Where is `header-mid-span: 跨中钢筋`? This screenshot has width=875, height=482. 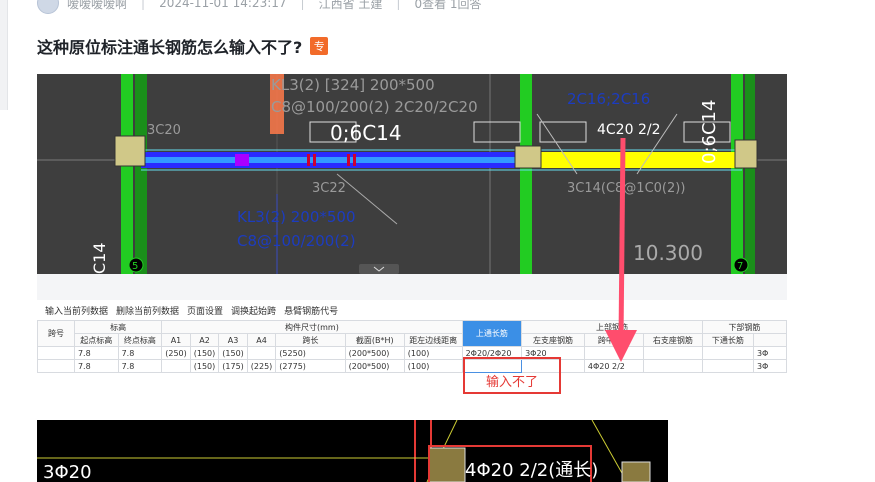 header-mid-span: 跨中钢筋 is located at coordinates (613, 340).